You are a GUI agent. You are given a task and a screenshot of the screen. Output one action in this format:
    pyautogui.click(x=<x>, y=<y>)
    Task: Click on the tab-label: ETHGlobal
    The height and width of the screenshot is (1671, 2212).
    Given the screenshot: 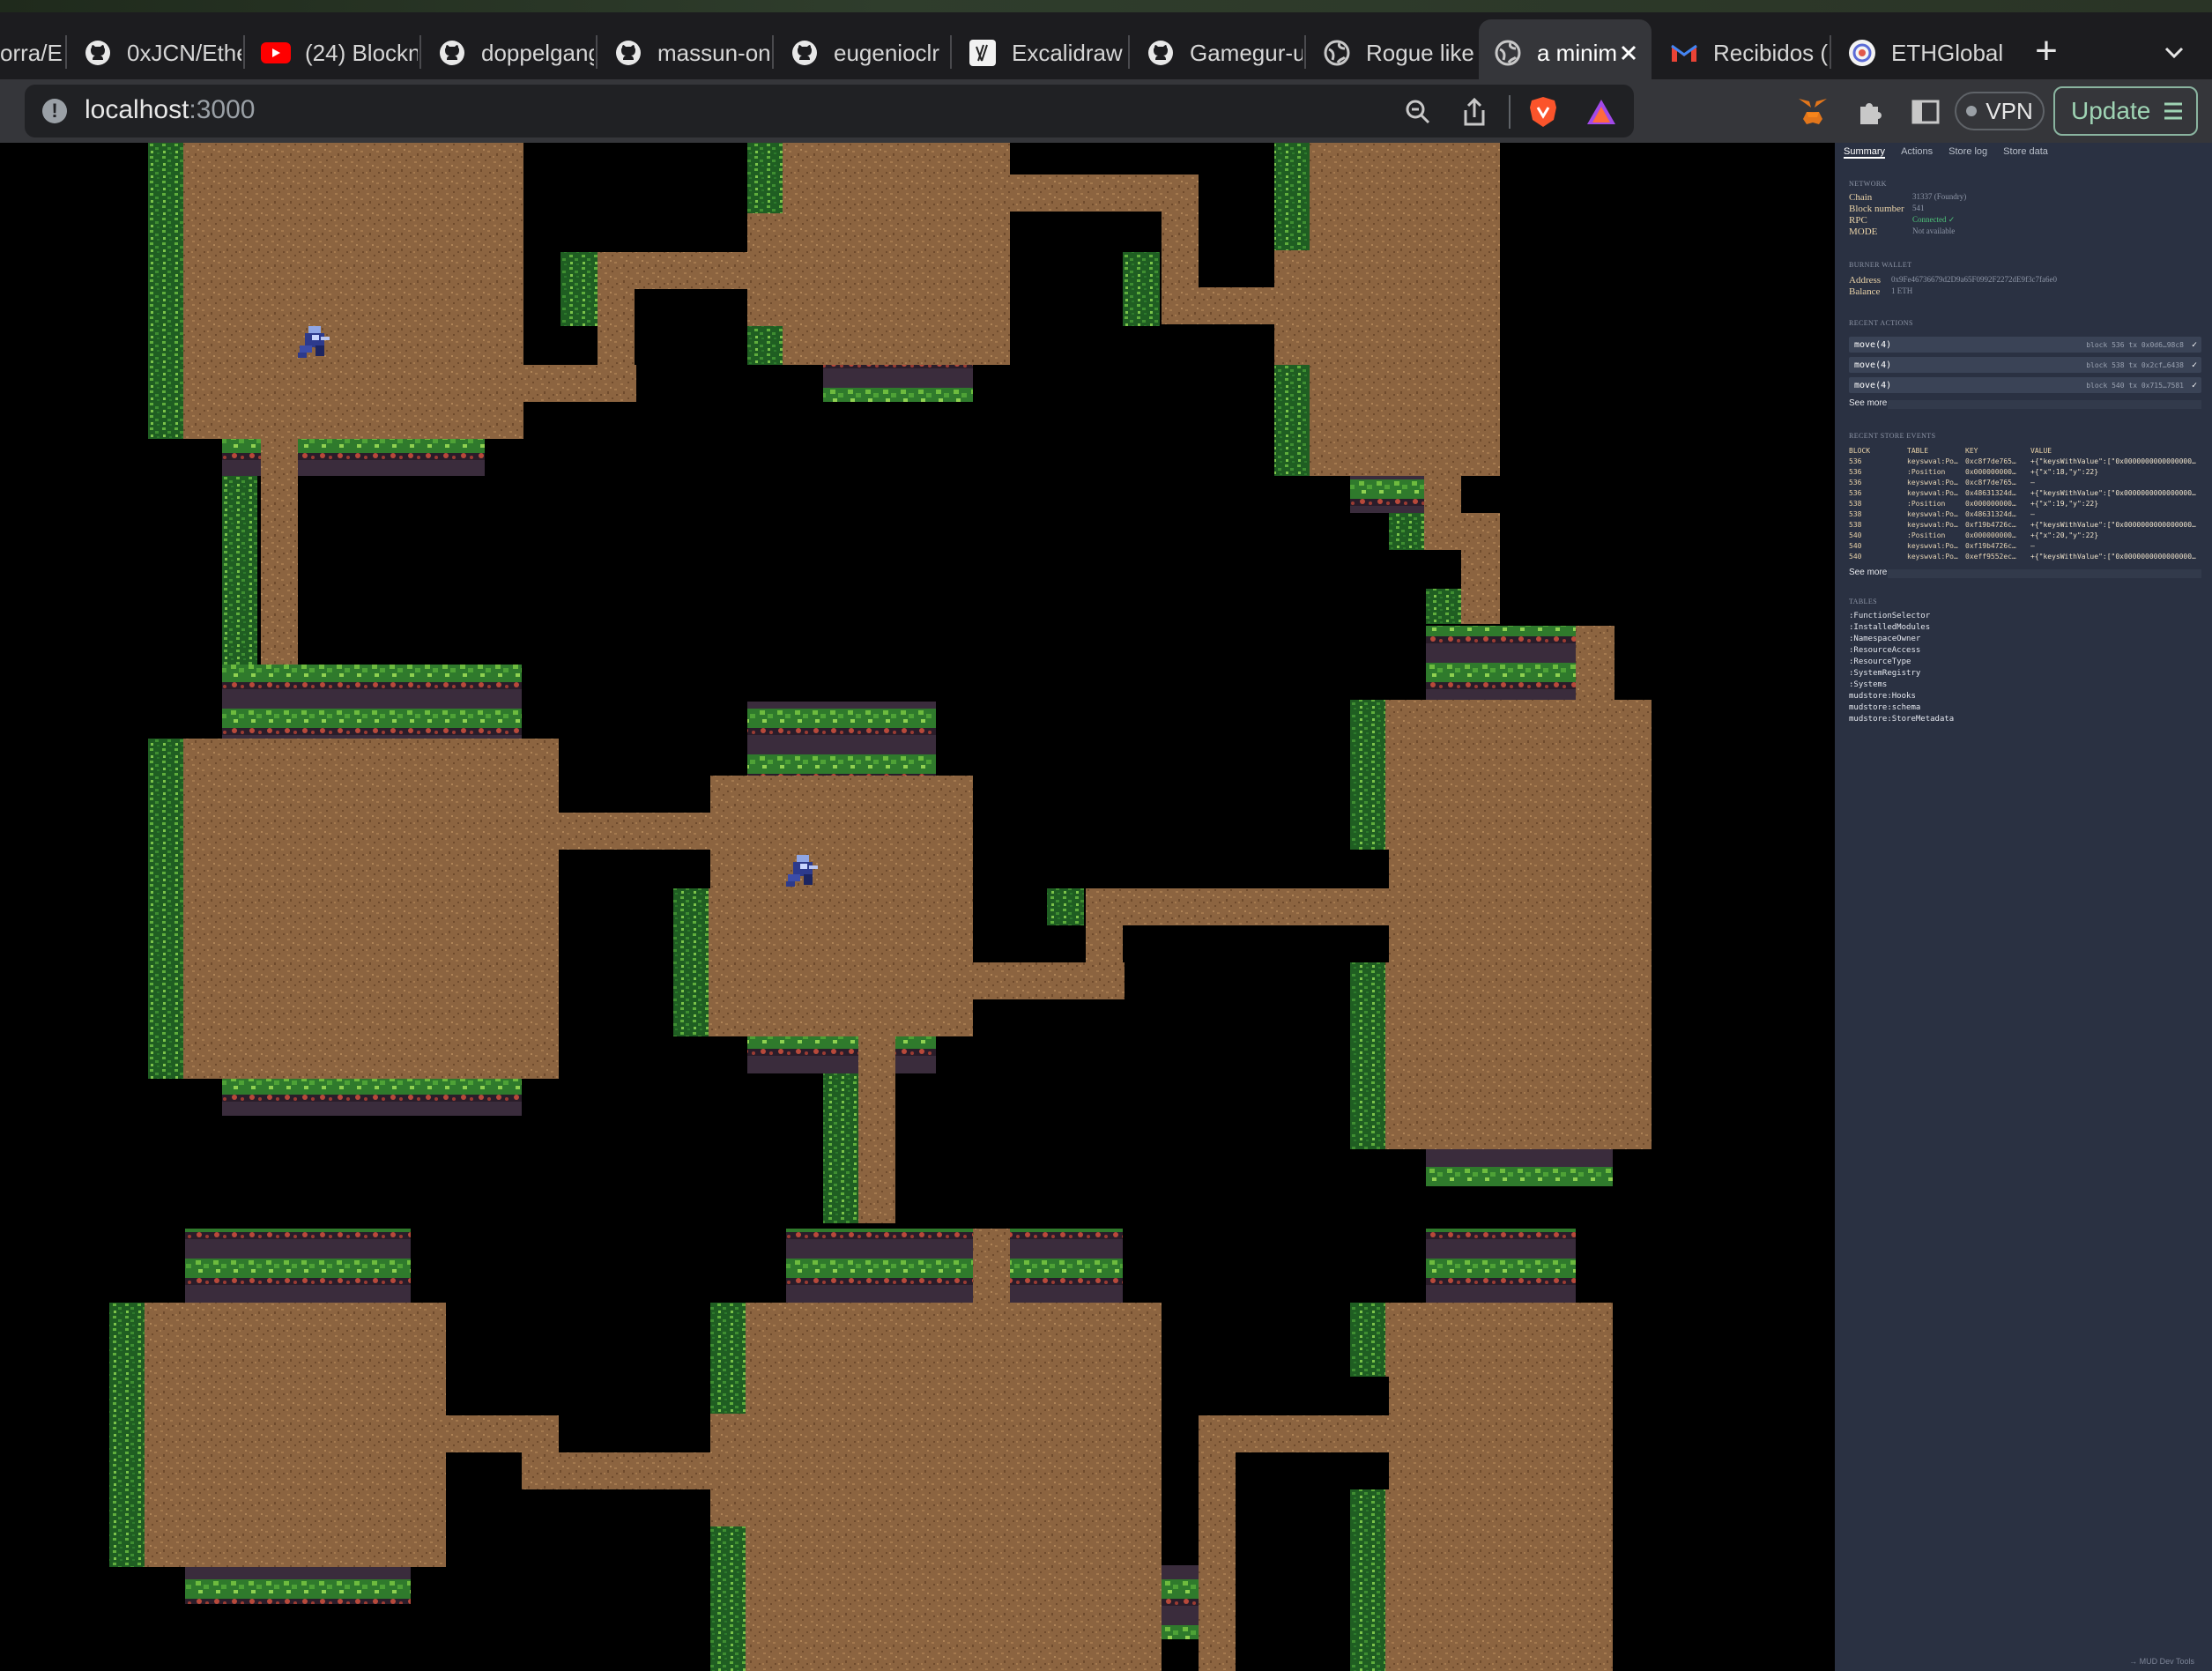 What is the action you would take?
    pyautogui.click(x=1948, y=52)
    